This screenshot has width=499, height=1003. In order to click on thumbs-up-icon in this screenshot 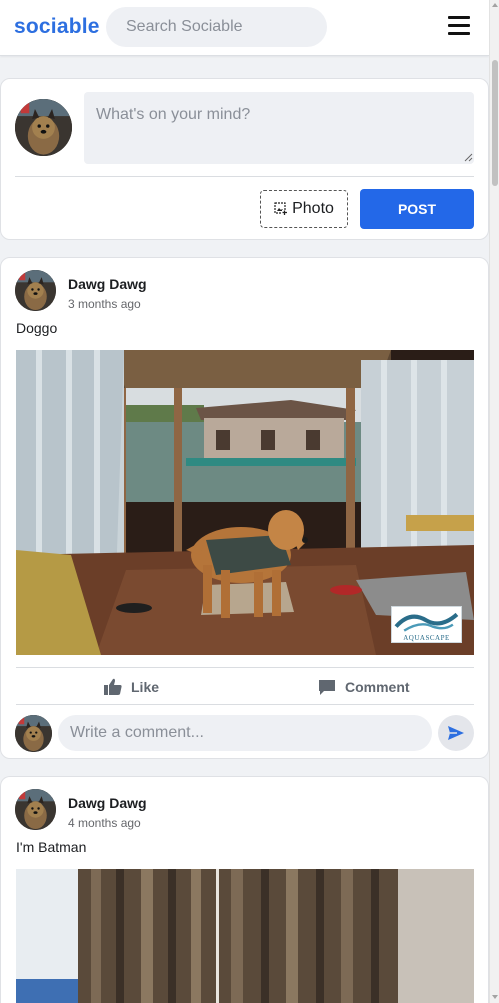, I will do `click(113, 686)`.